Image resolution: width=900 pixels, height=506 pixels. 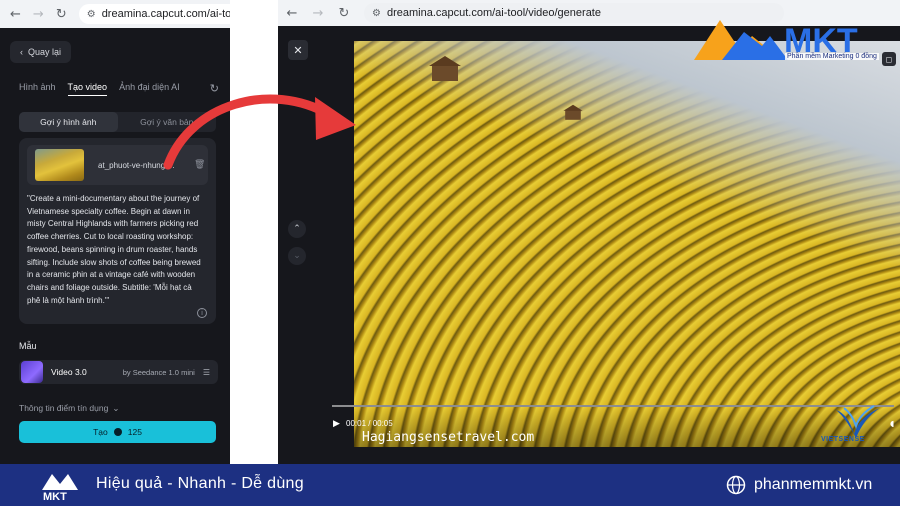 I want to click on footer-slogan: Hiệu quả - Nhanh - Dễ dùng, so click(x=200, y=483).